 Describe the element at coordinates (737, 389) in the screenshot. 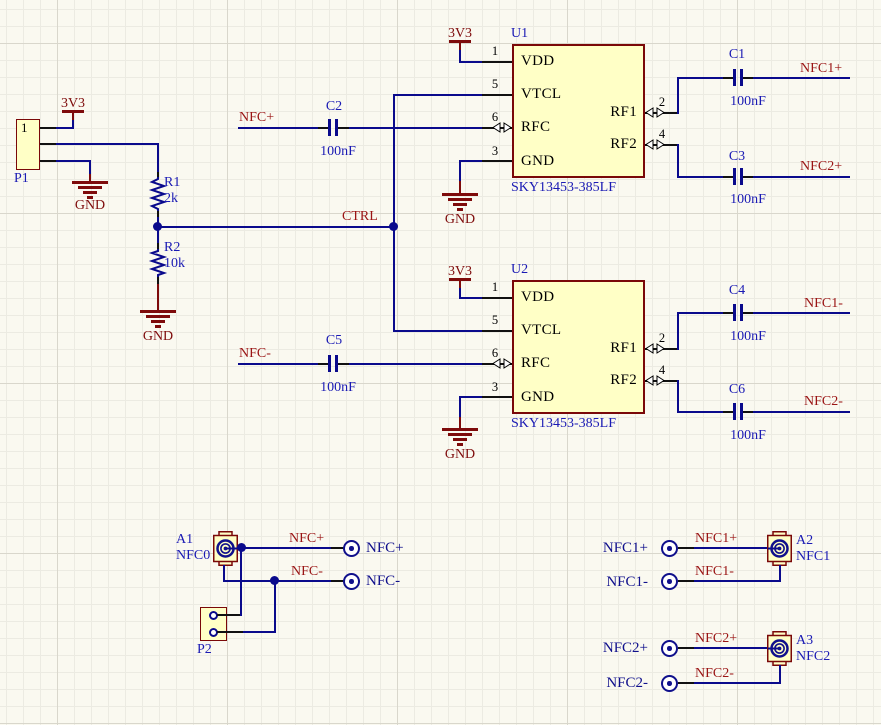

I see `c6-designator: C6` at that location.